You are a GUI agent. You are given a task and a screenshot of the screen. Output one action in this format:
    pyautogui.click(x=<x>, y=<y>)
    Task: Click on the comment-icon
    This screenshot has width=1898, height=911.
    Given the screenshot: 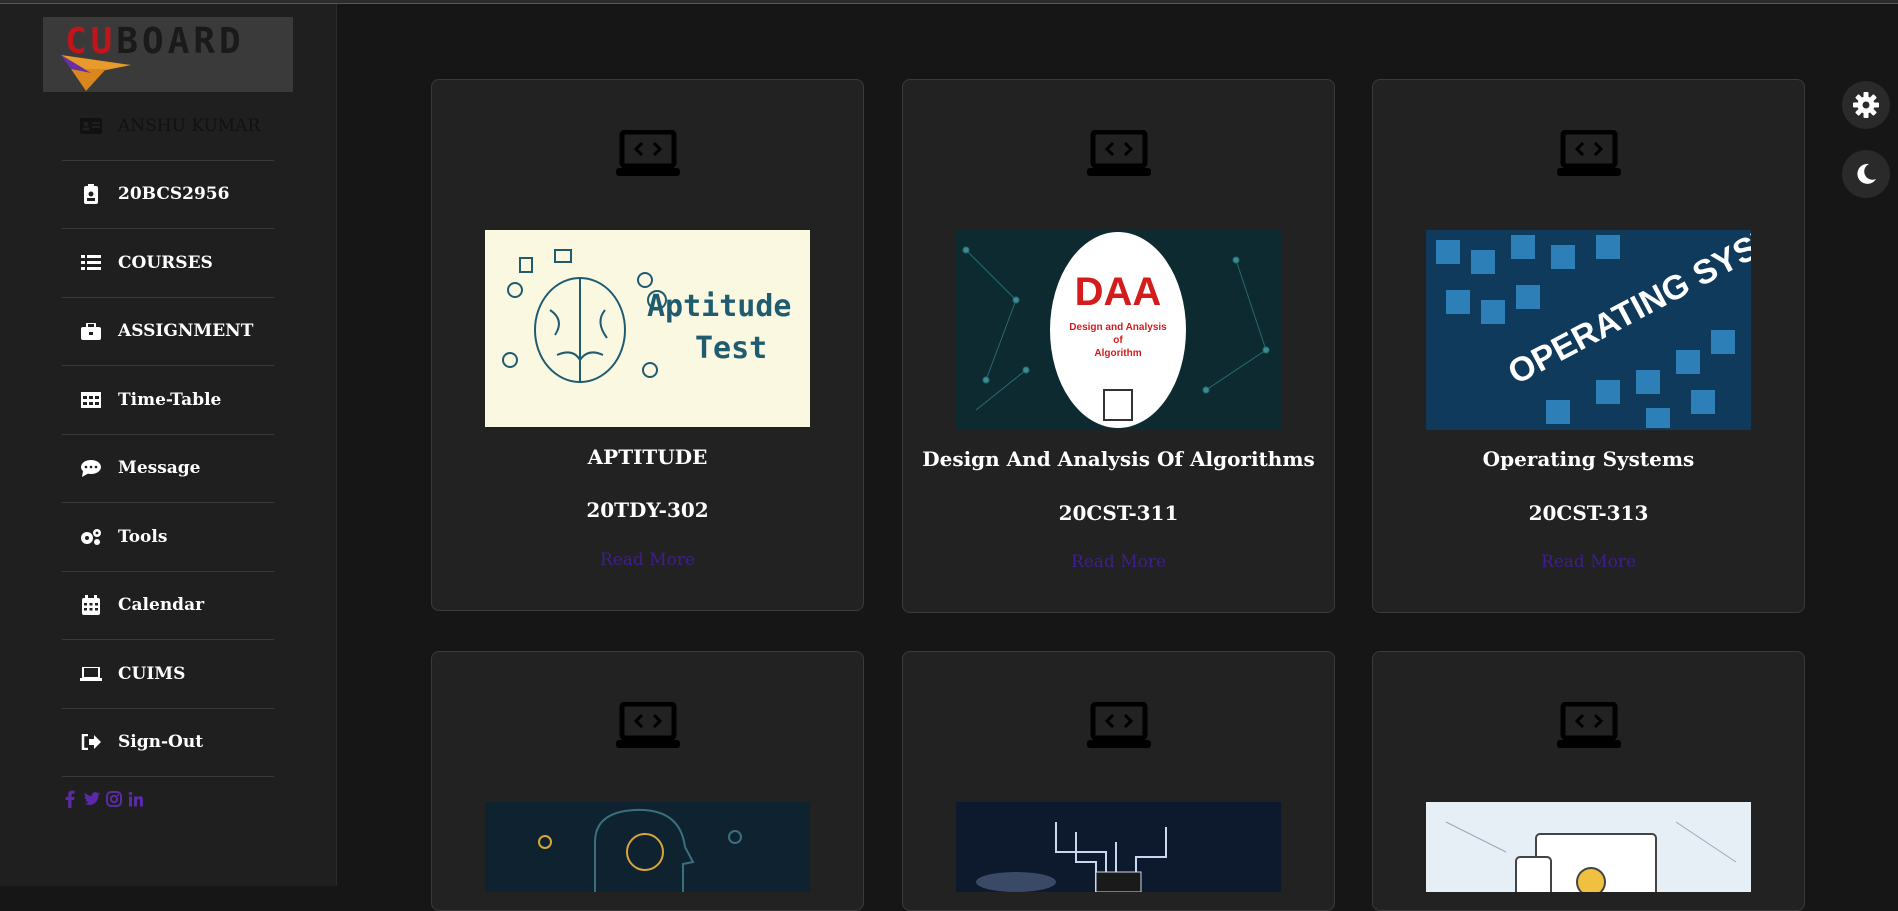 What is the action you would take?
    pyautogui.click(x=91, y=468)
    